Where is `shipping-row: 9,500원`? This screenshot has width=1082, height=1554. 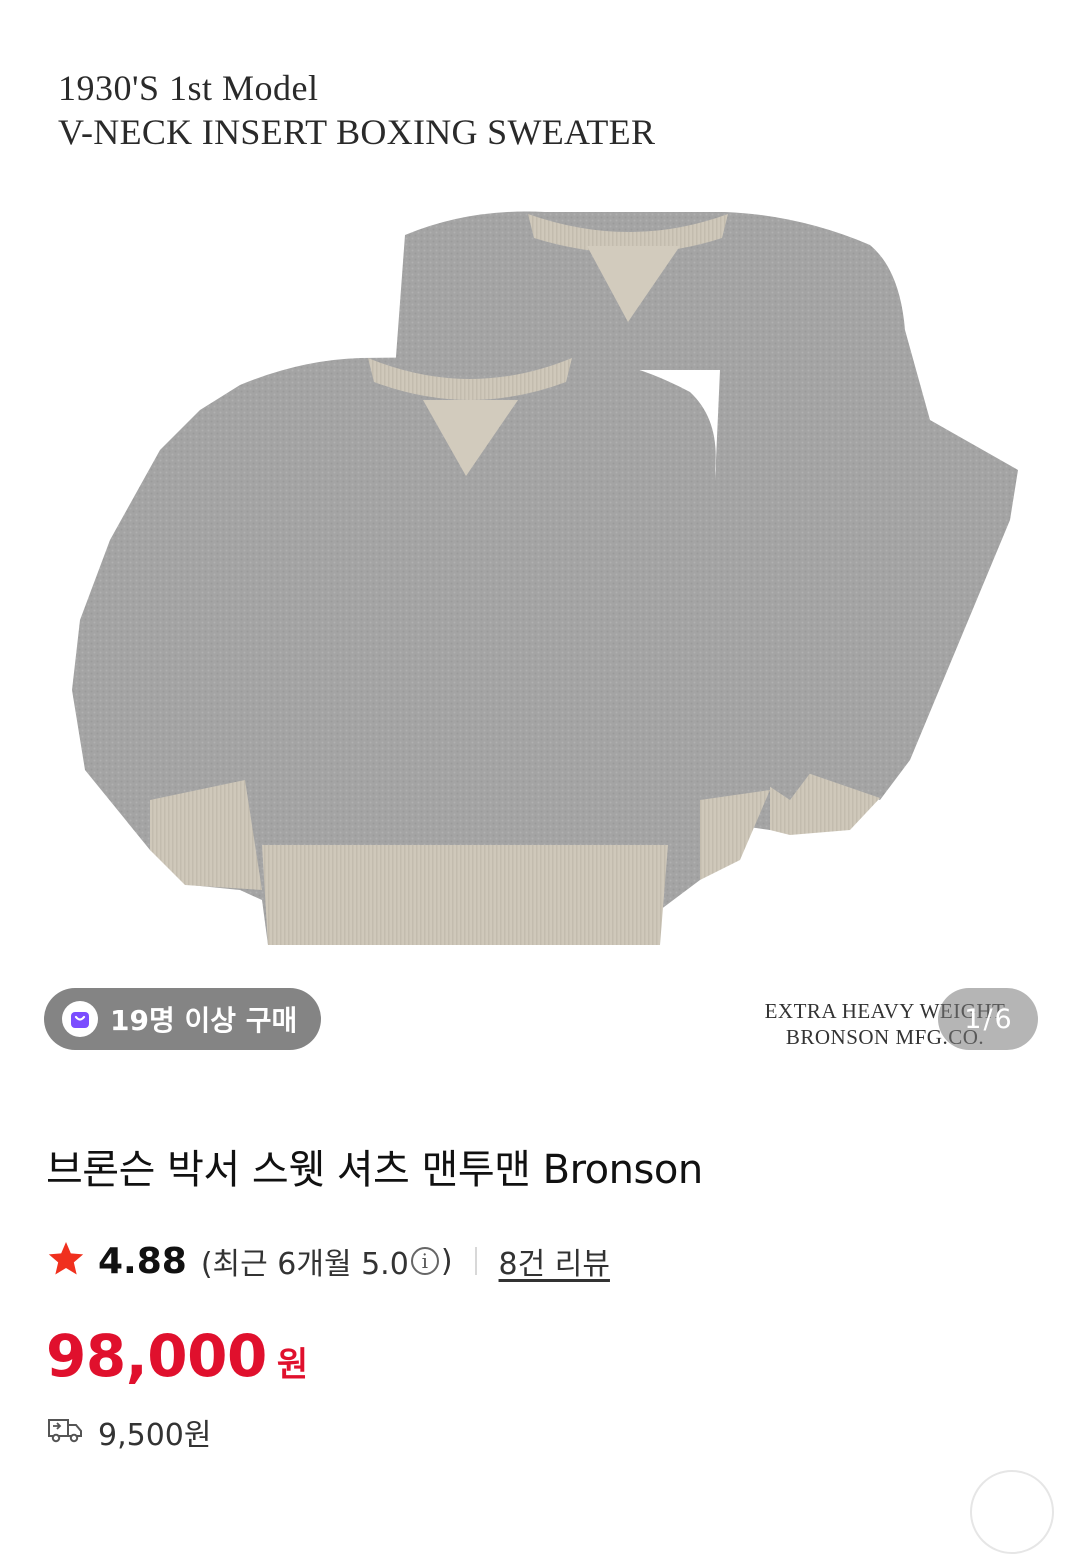
shipping-row: 9,500원 is located at coordinates (546, 1432).